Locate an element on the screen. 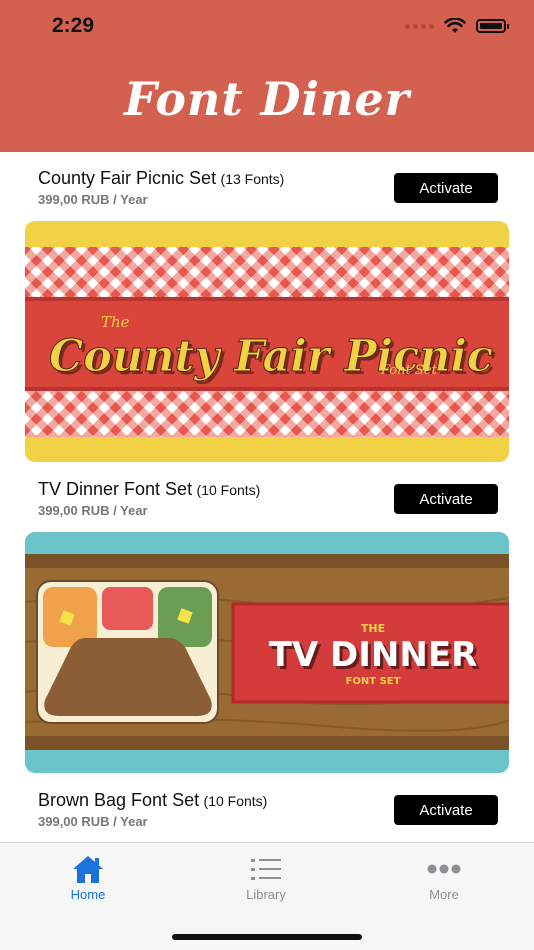 The height and width of the screenshot is (950, 534). banner-small-text: THE is located at coordinates (373, 628).